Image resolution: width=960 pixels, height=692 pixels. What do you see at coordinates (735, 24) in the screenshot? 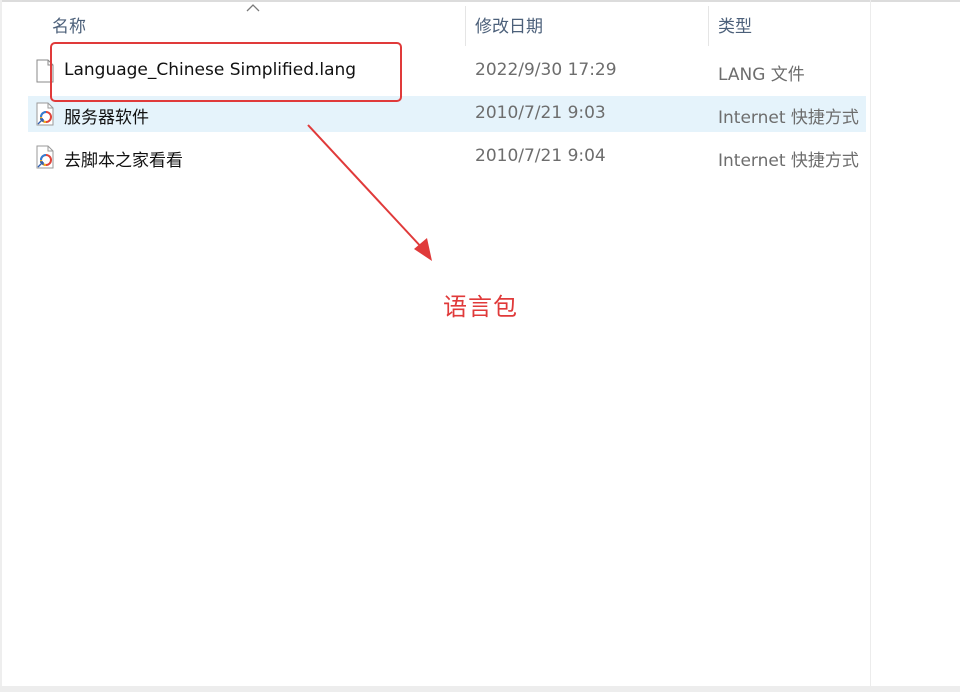
I see `column-header-type: 类型` at bounding box center [735, 24].